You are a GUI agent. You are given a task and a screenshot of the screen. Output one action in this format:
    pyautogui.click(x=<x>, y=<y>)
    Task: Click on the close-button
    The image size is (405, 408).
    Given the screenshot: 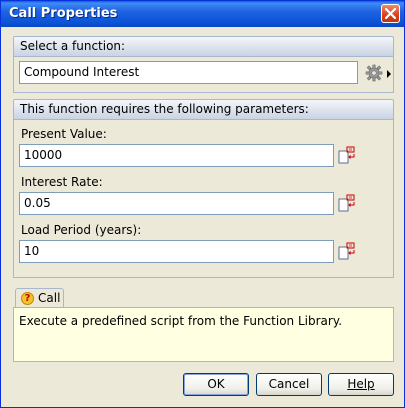 What is the action you would take?
    pyautogui.click(x=390, y=13)
    